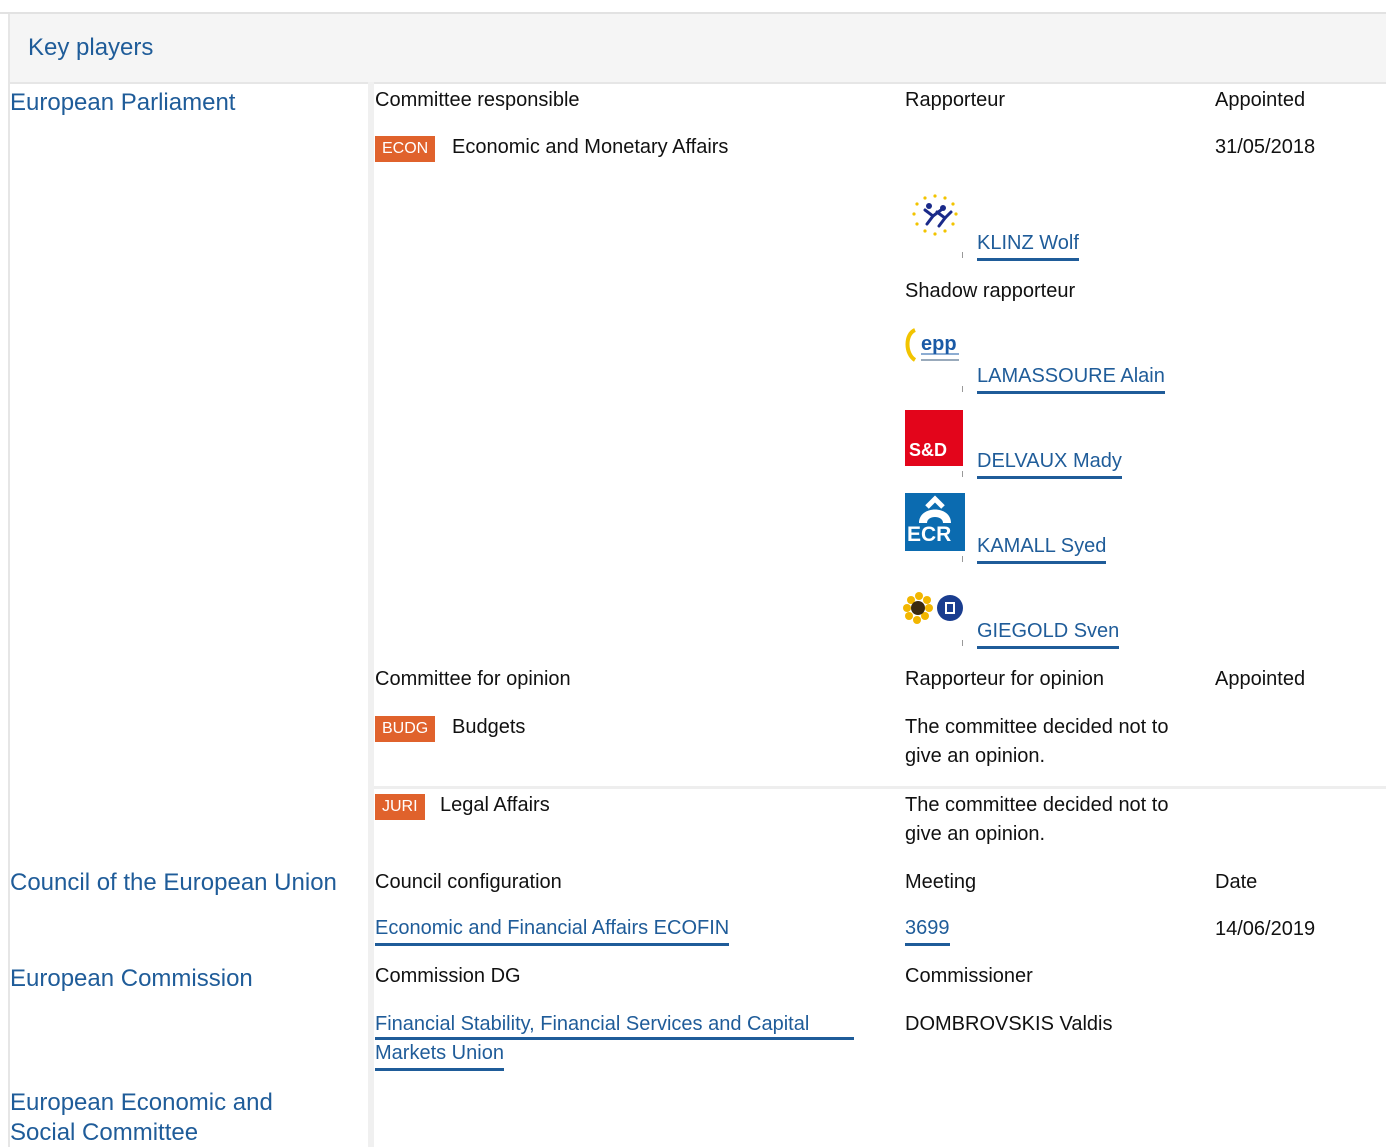 The height and width of the screenshot is (1148, 1386). I want to click on column-divider, so click(371, 614).